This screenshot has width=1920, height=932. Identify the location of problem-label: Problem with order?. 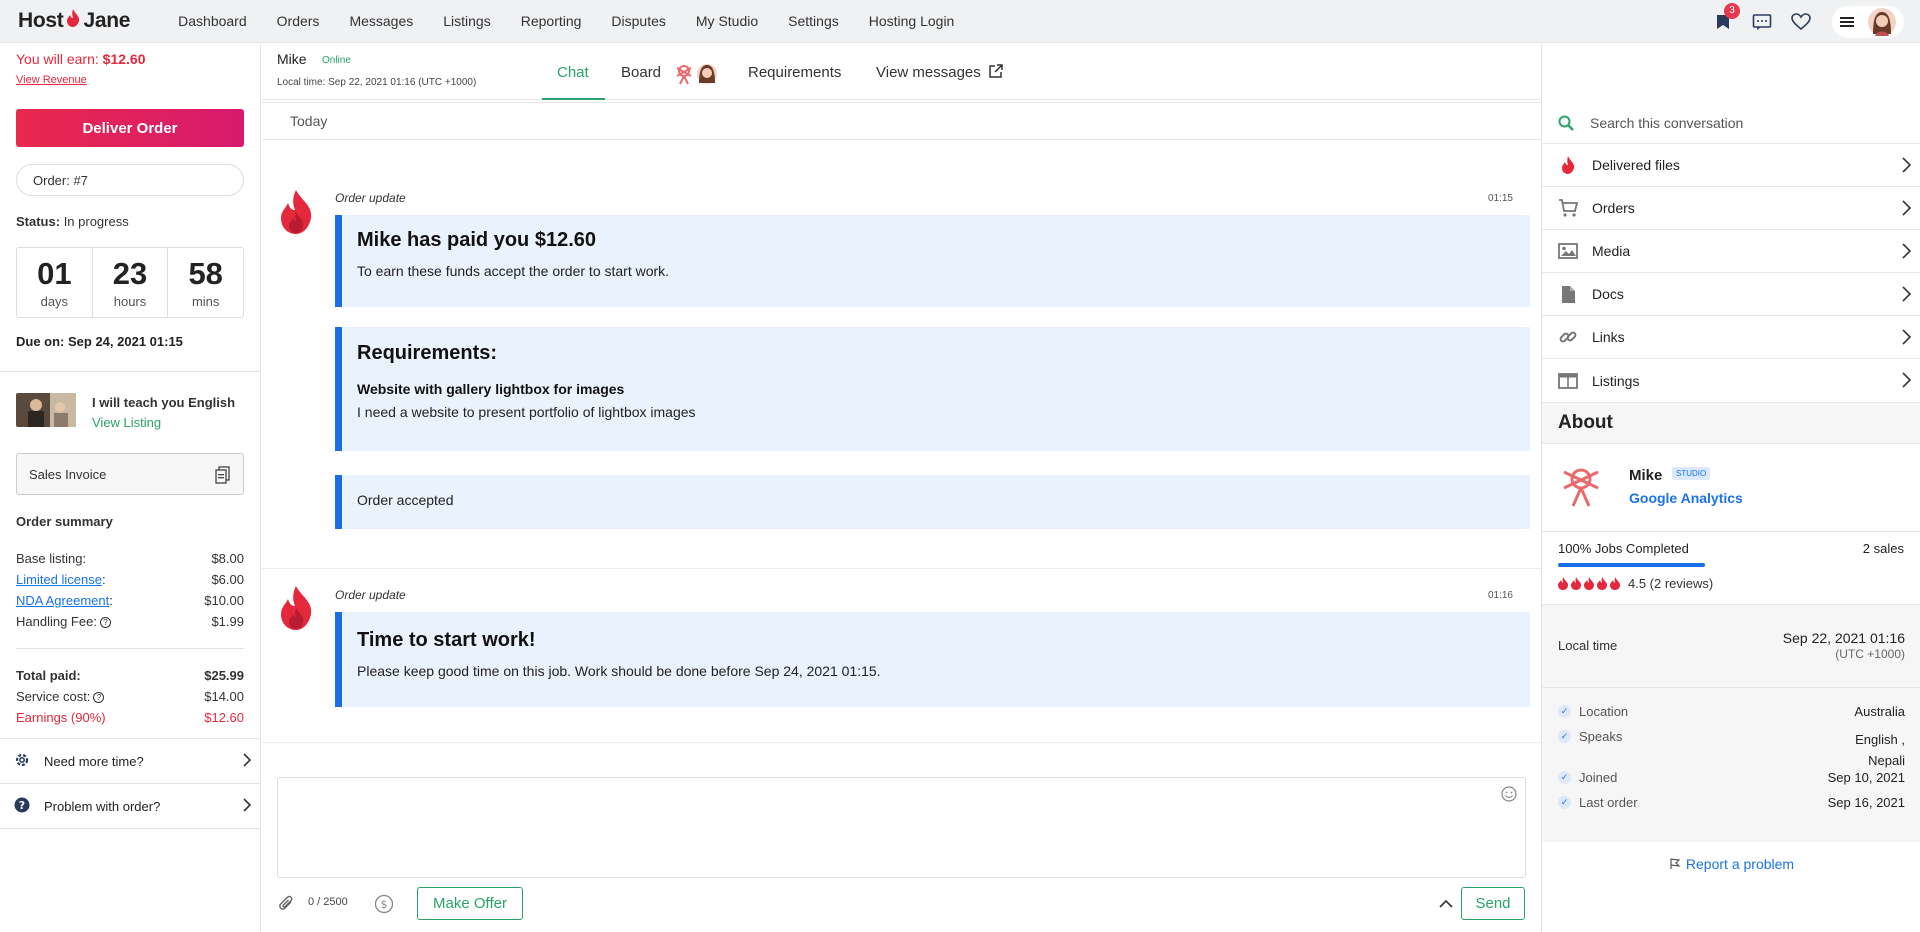
(102, 806).